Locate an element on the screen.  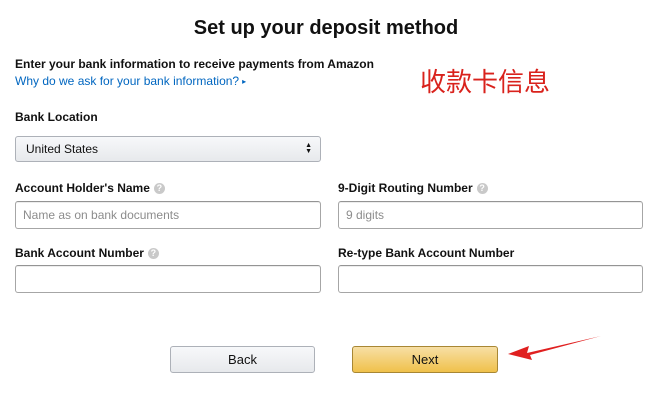
bank-location-value: United States is located at coordinates (62, 149).